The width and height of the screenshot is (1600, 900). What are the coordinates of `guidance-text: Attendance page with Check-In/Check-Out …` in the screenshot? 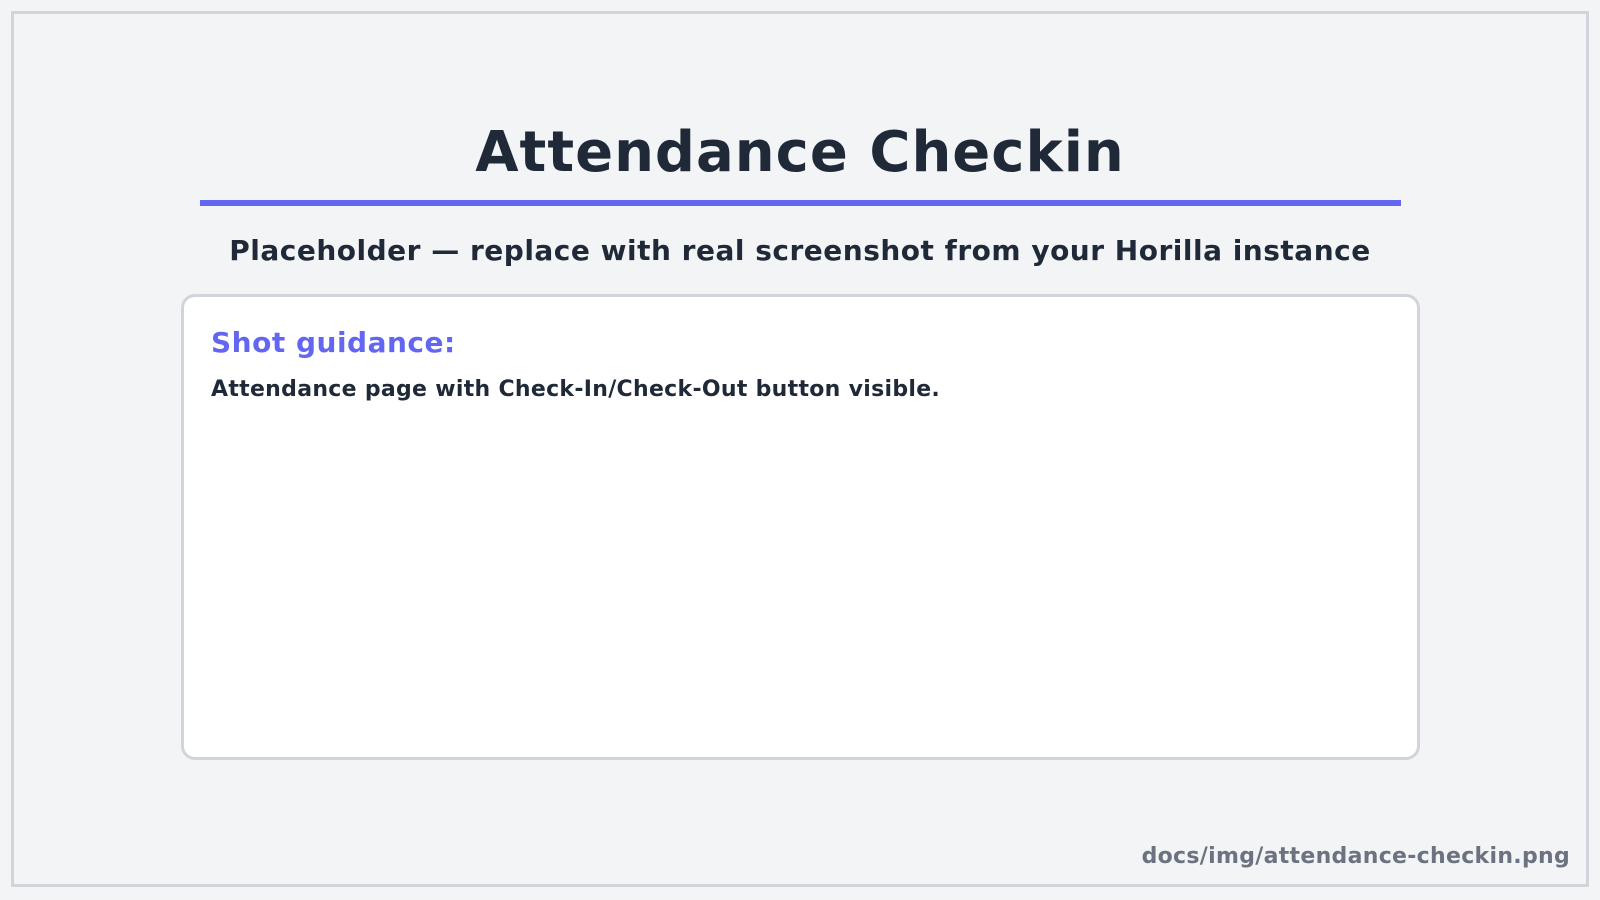 It's located at (576, 389).